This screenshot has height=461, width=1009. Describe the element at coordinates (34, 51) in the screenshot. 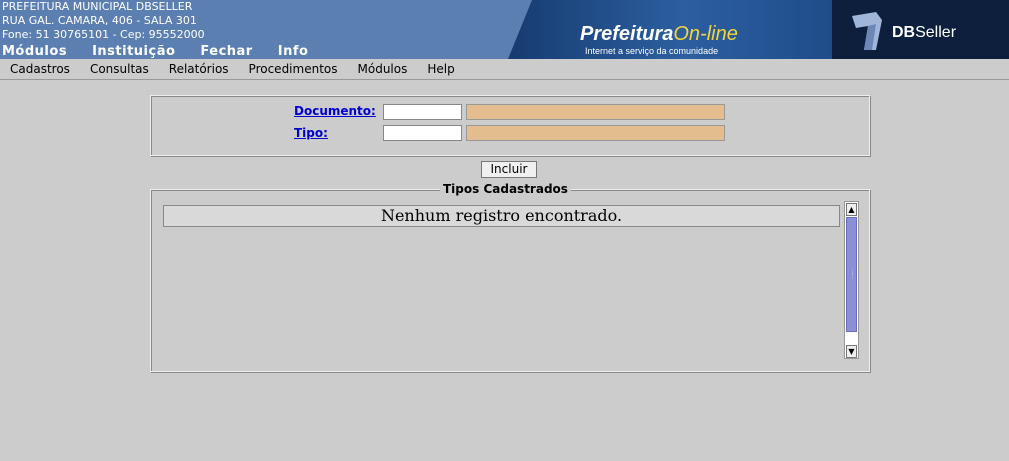

I see `top-menu-modulos: Módulos` at that location.